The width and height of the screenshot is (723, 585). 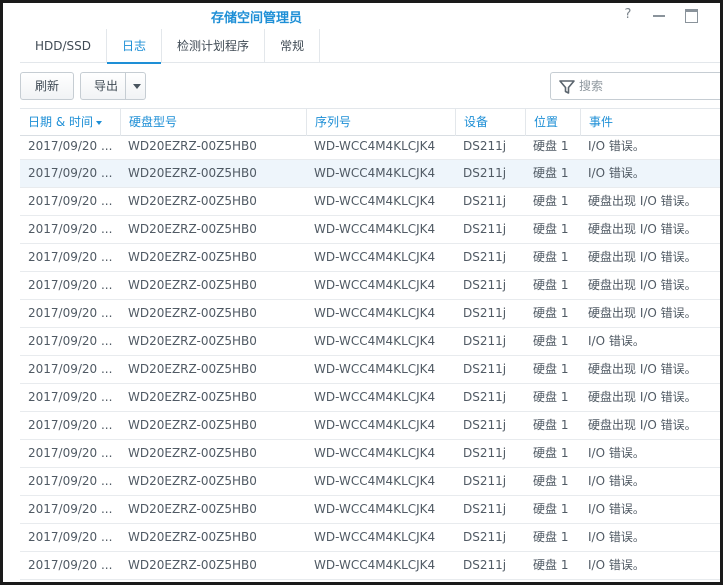 I want to click on tab-general: 常规, so click(x=291, y=46).